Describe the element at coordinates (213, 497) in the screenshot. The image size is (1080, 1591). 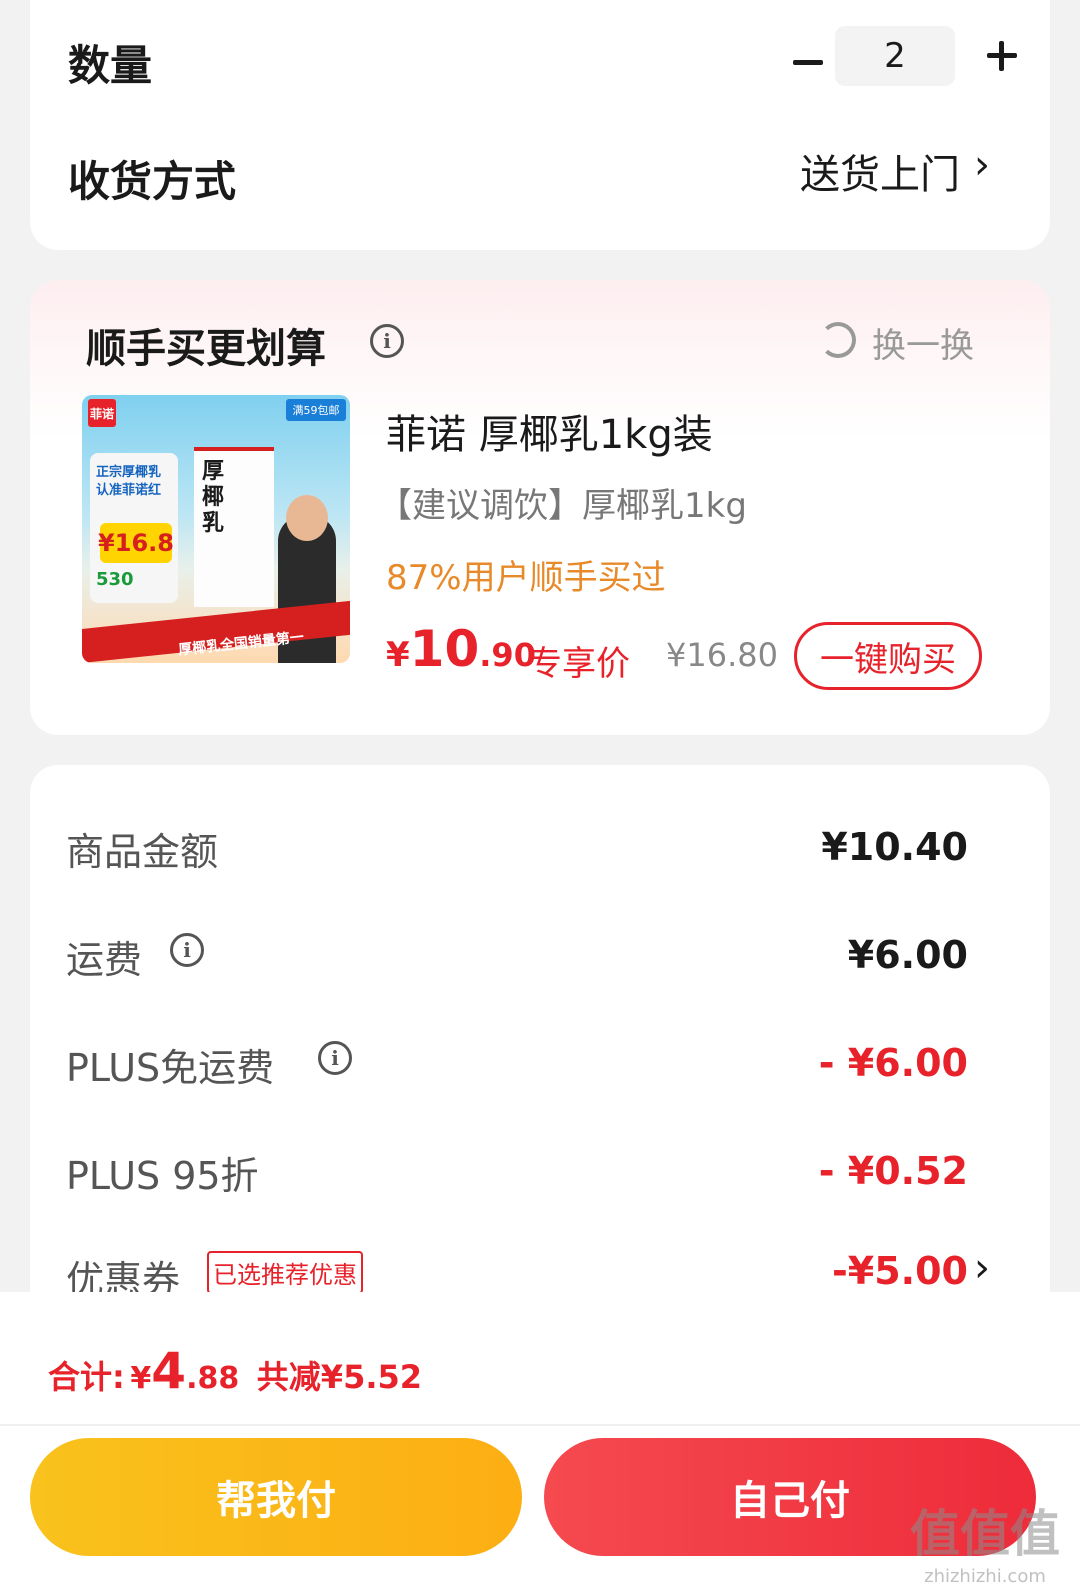
I see `package-label: 厚椰乳` at that location.